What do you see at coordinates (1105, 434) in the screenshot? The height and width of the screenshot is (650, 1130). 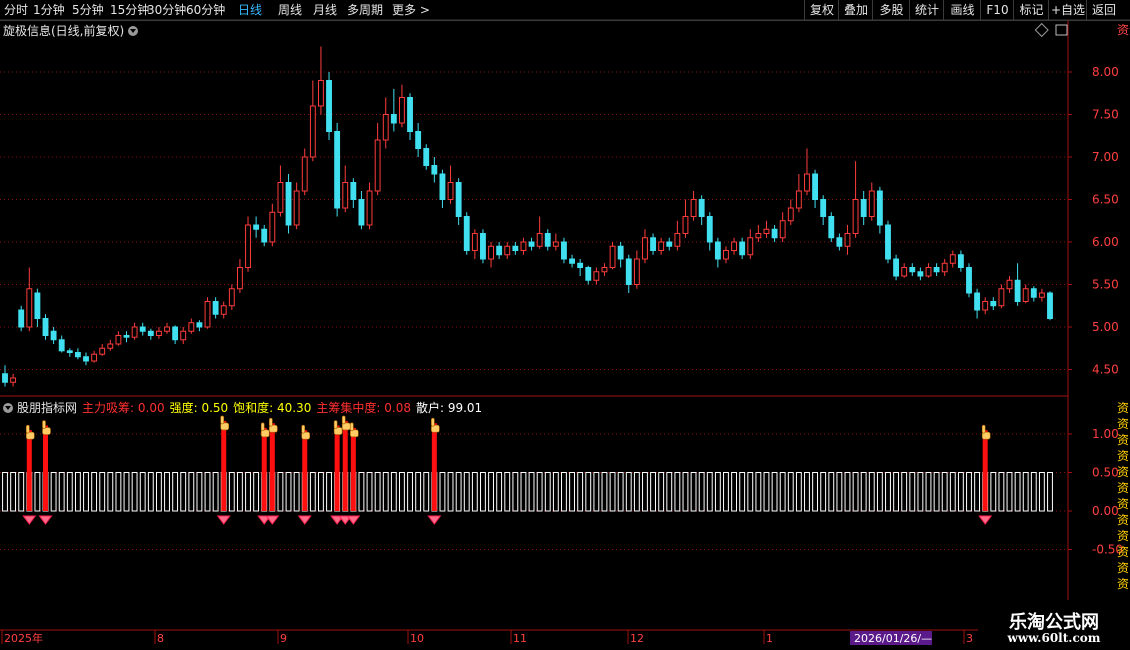 I see `indicator-axis-label: 1.00` at bounding box center [1105, 434].